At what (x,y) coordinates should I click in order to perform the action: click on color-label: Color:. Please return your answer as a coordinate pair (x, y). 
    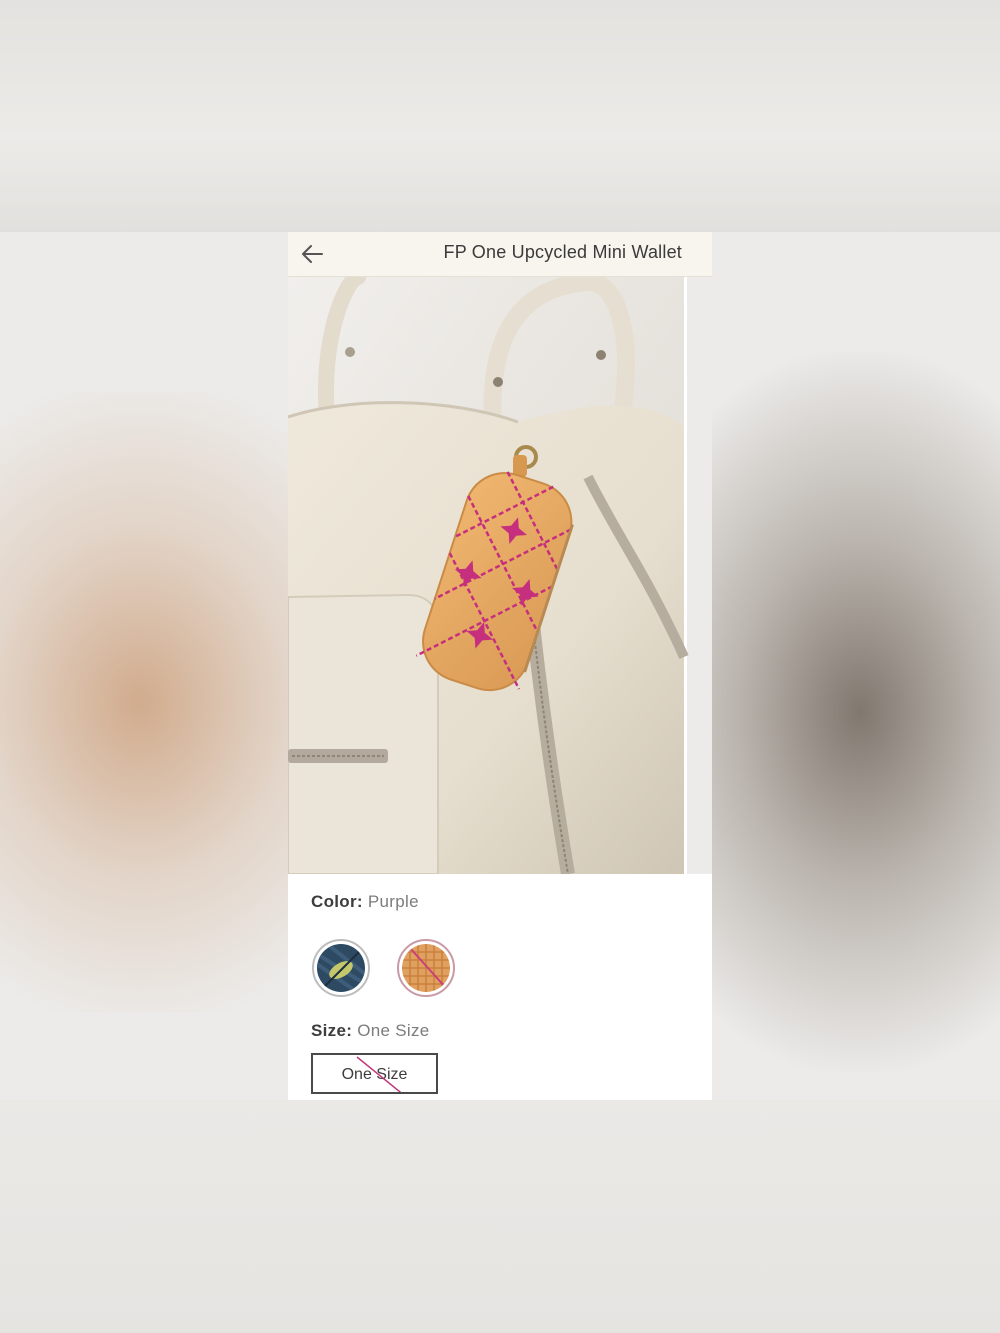
    Looking at the image, I should click on (337, 901).